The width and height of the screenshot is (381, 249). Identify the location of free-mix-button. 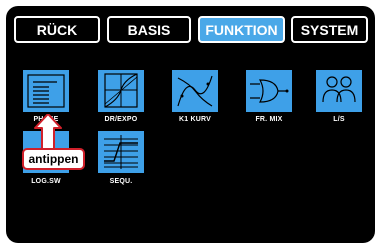
(269, 91).